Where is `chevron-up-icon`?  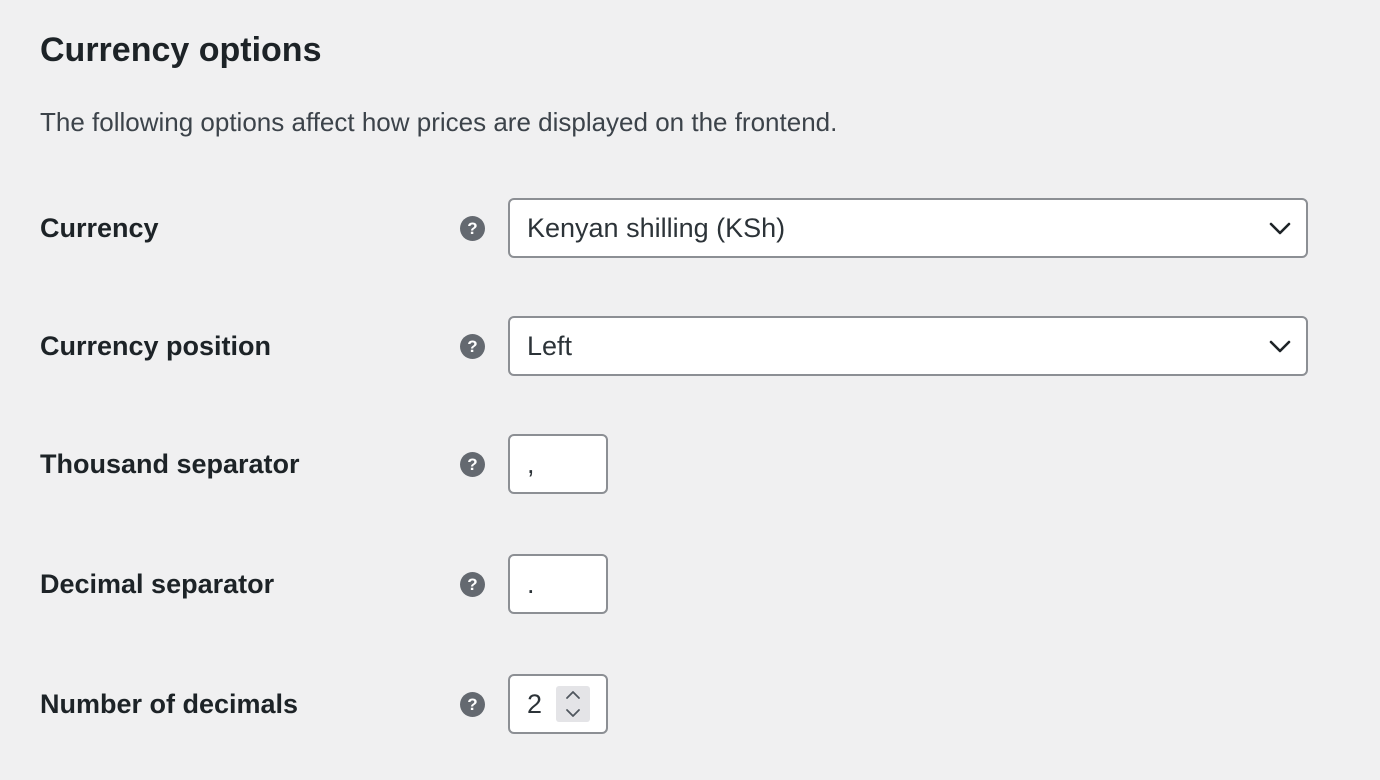
chevron-up-icon is located at coordinates (573, 695).